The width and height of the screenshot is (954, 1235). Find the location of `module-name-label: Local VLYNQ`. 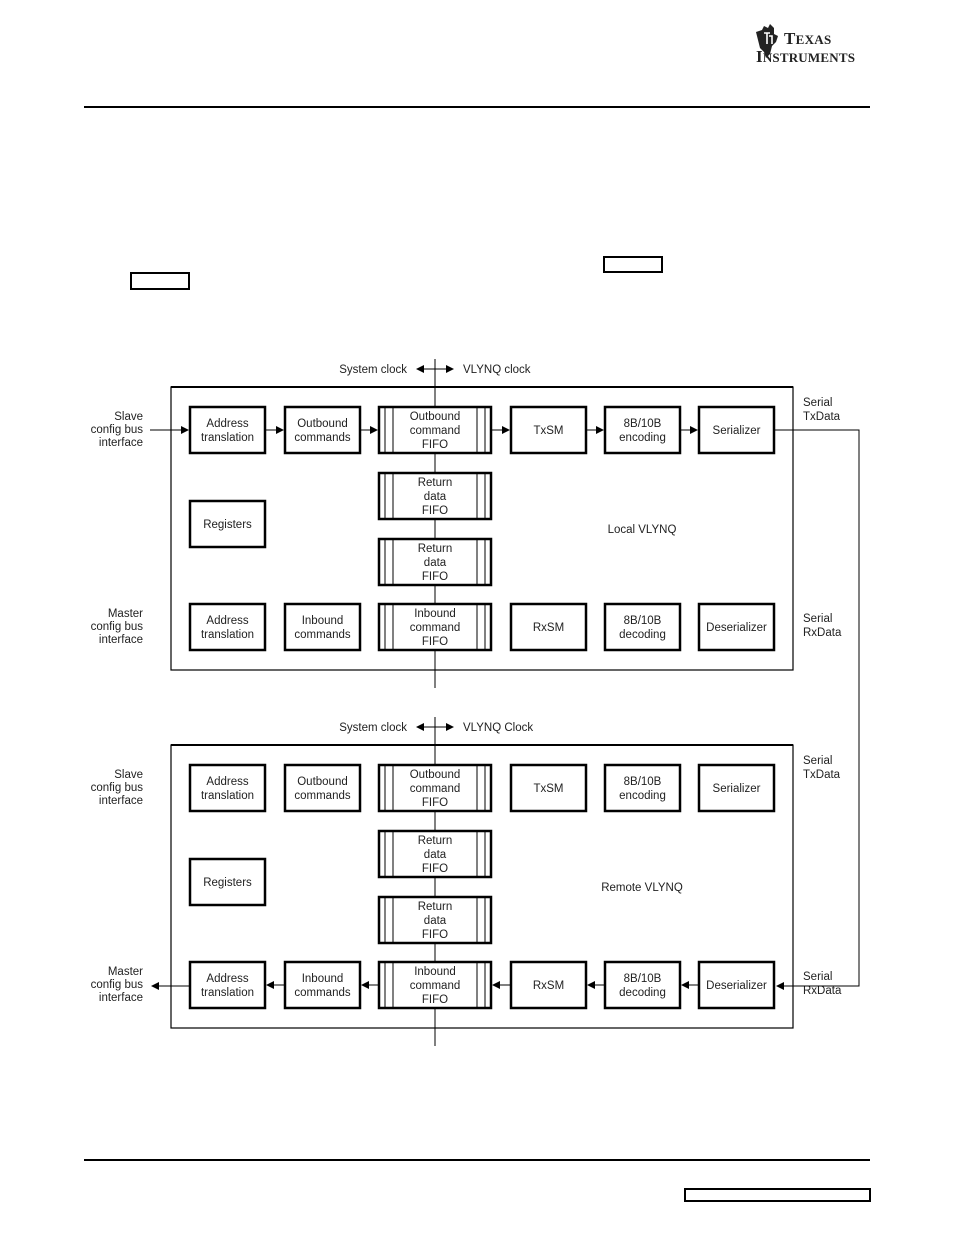

module-name-label: Local VLYNQ is located at coordinates (642, 530).